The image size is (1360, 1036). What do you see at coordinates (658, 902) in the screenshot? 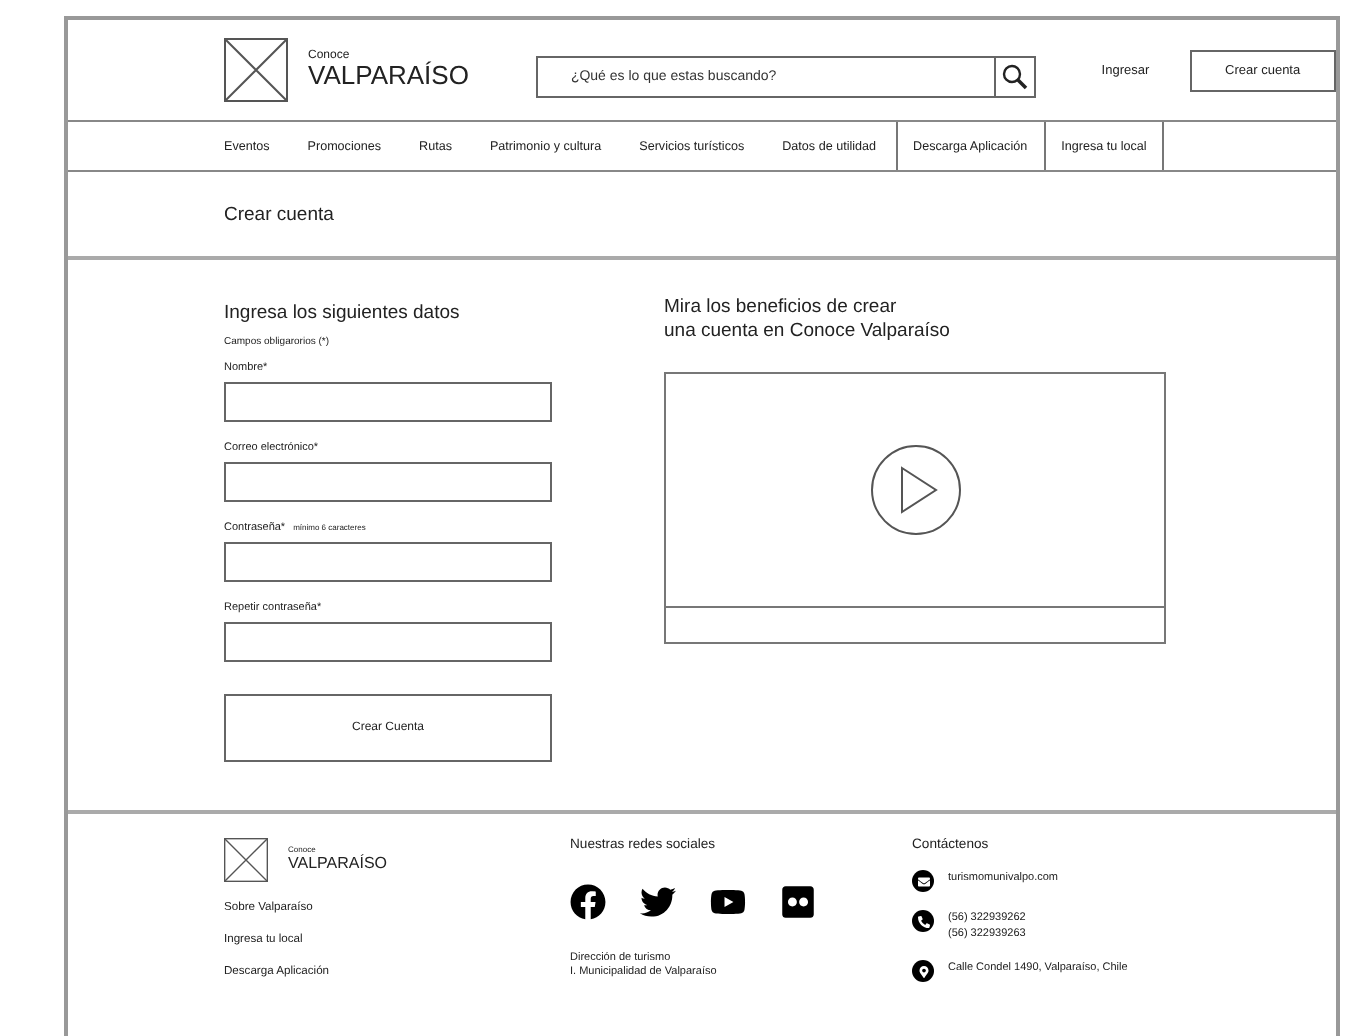
I see `twitter-icon` at bounding box center [658, 902].